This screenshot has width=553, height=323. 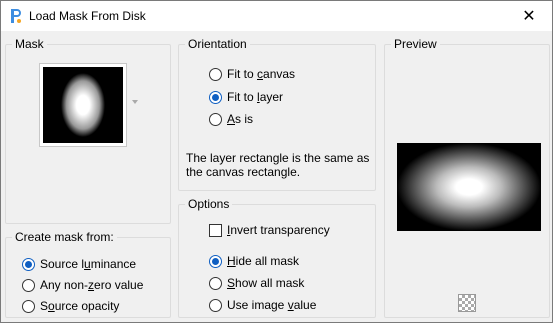 What do you see at coordinates (276, 16) in the screenshot?
I see `title-bar: Load Mask From Disk ✕` at bounding box center [276, 16].